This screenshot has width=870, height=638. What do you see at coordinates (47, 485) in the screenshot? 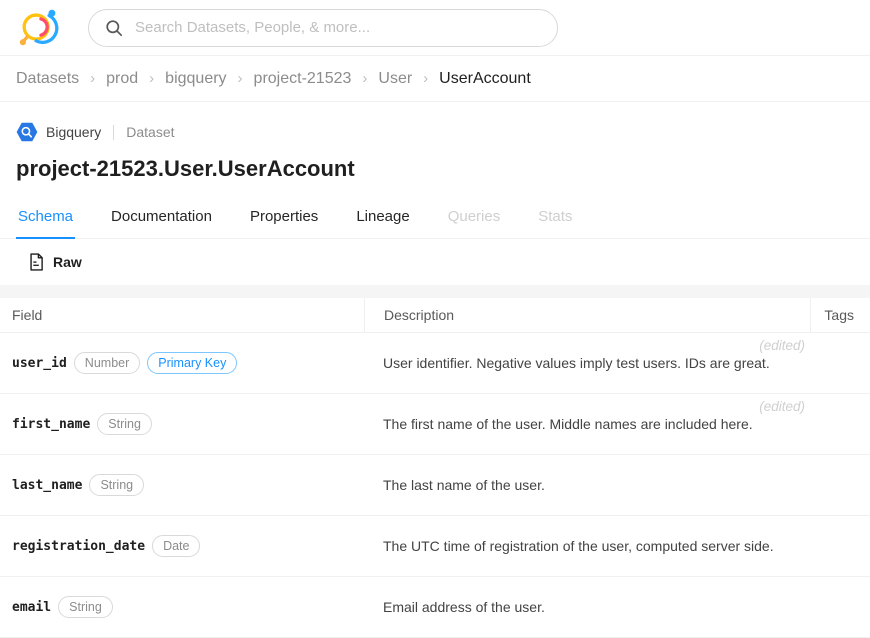
I see `field-name: last_name` at bounding box center [47, 485].